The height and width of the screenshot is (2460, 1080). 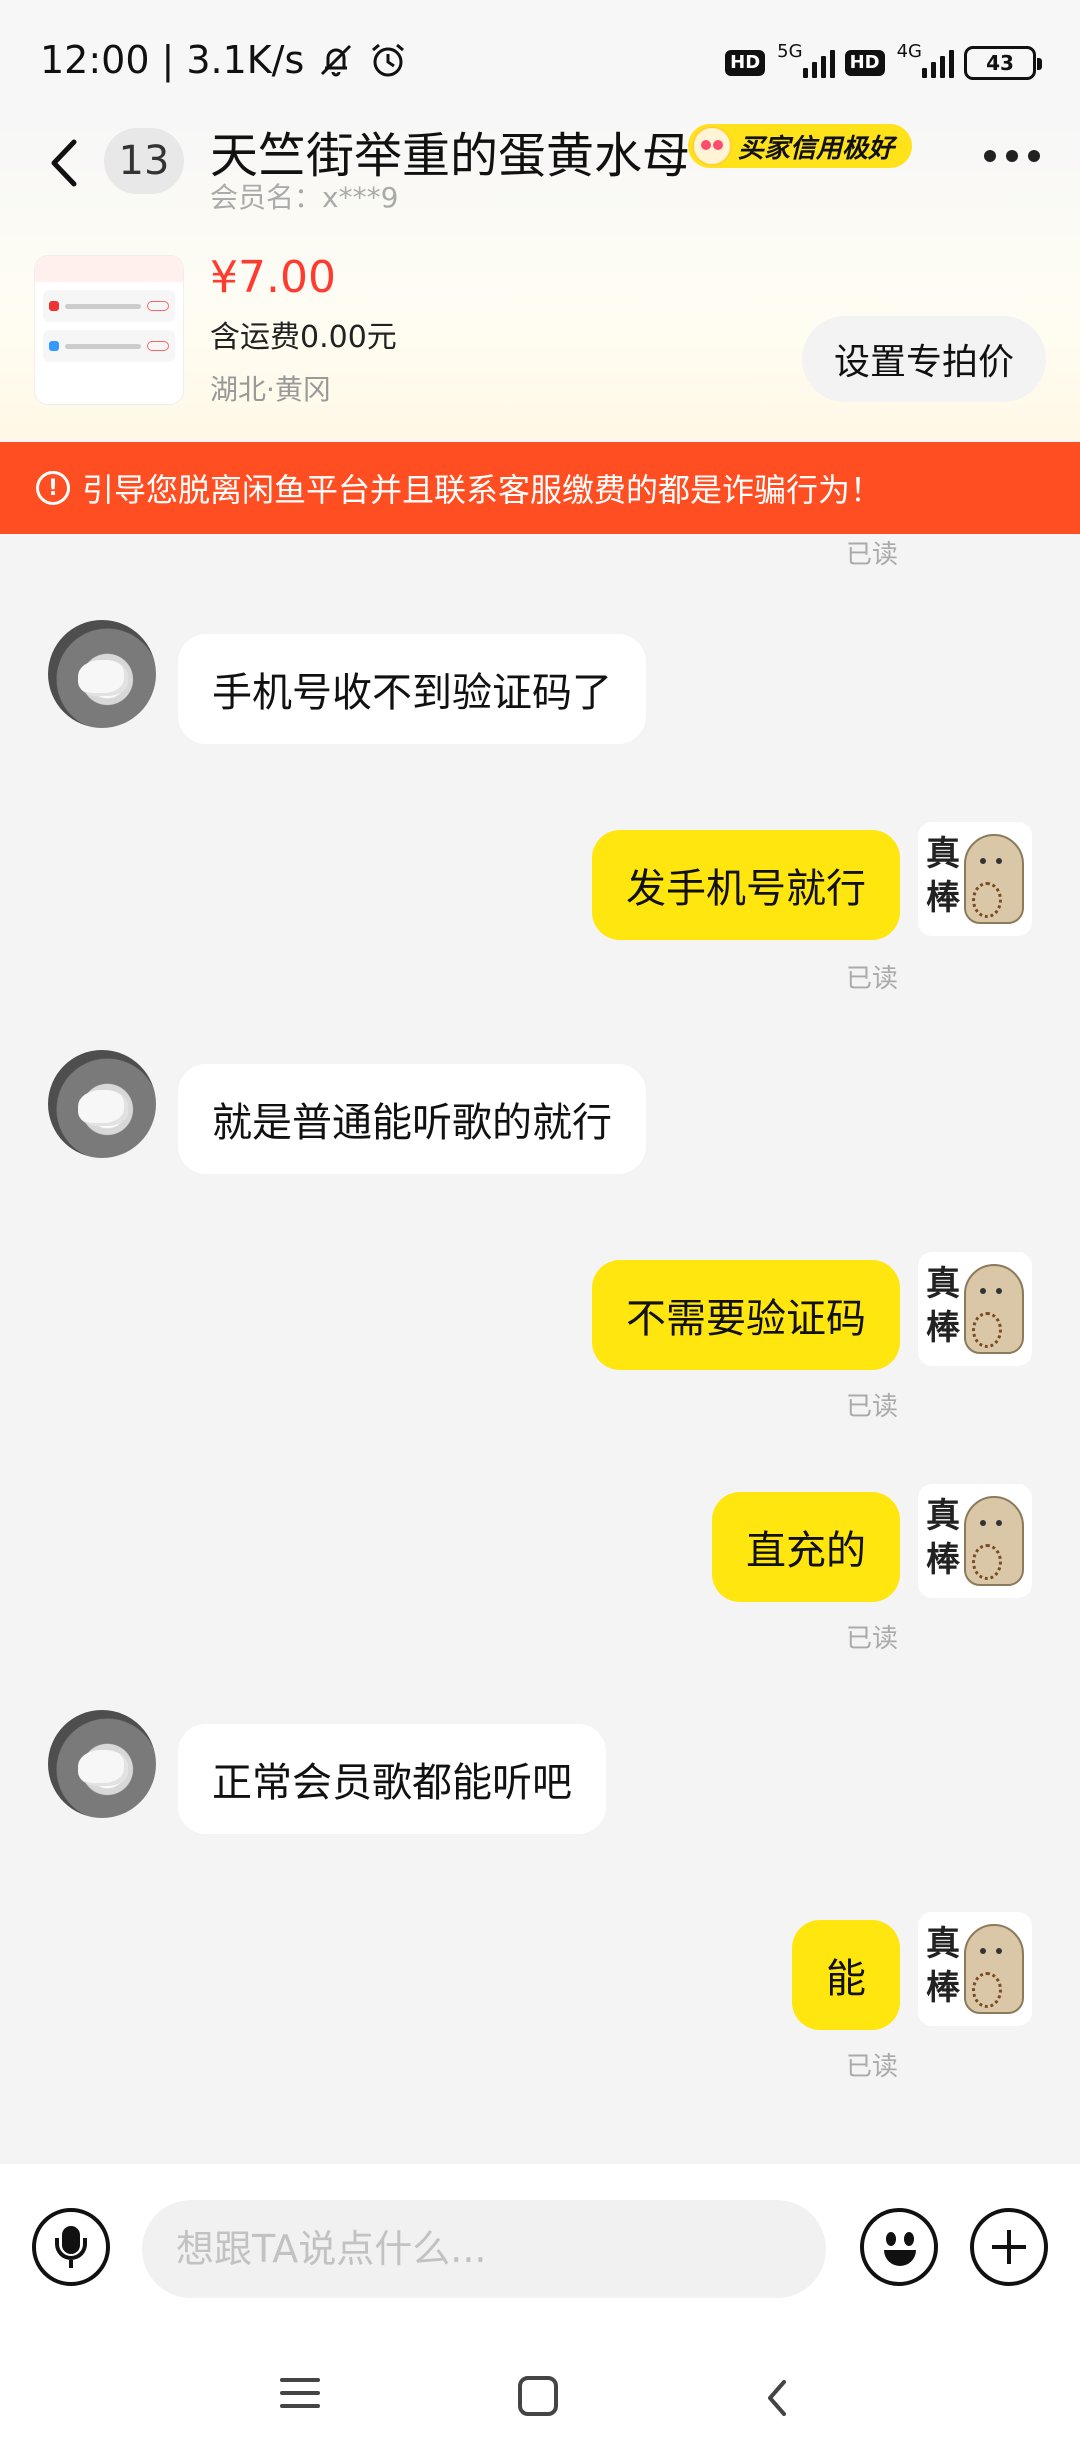 I want to click on input-bar, so click(x=540, y=2249).